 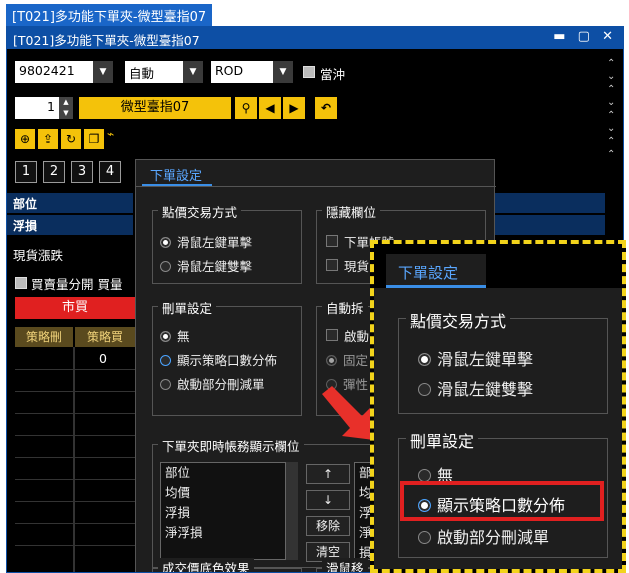 I want to click on callout-radio-left-click: 滑鼠左鍵單擊, so click(x=475, y=358).